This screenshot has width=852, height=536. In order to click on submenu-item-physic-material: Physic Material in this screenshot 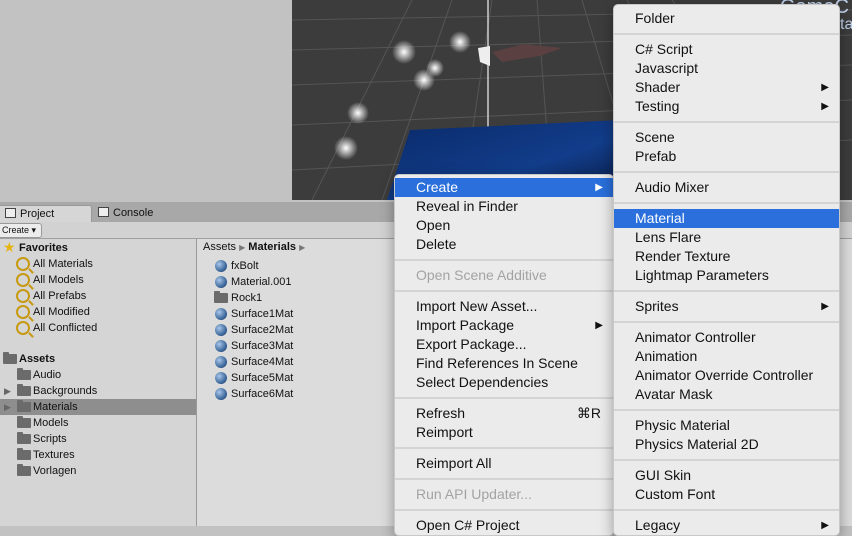, I will do `click(726, 425)`.